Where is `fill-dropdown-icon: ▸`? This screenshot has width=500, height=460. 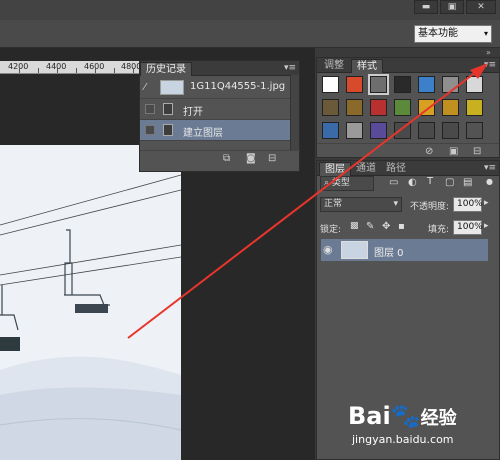 fill-dropdown-icon: ▸ is located at coordinates (486, 226).